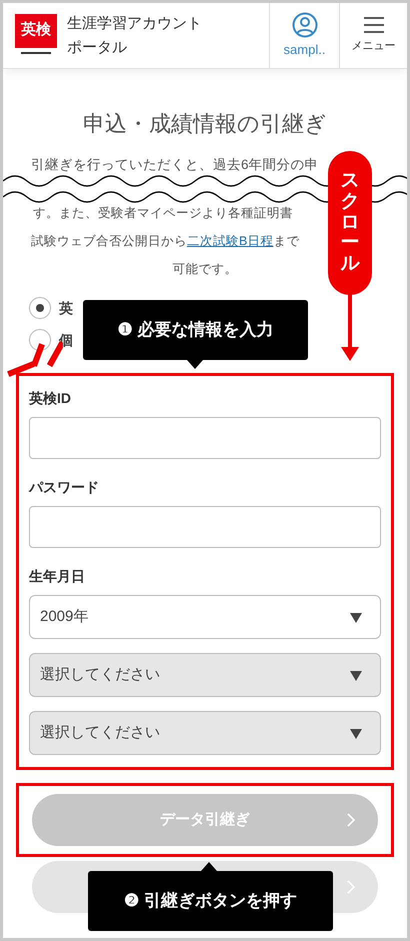 The height and width of the screenshot is (941, 410). What do you see at coordinates (174, 165) in the screenshot?
I see `intro-text: 引継ぎを行っていただくと、過去6年間分の申` at bounding box center [174, 165].